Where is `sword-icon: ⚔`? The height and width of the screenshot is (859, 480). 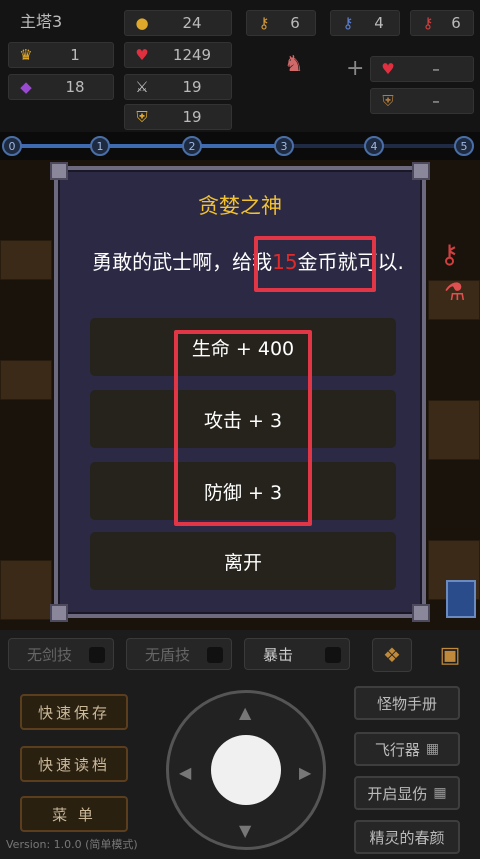
sword-icon: ⚔ is located at coordinates (142, 87).